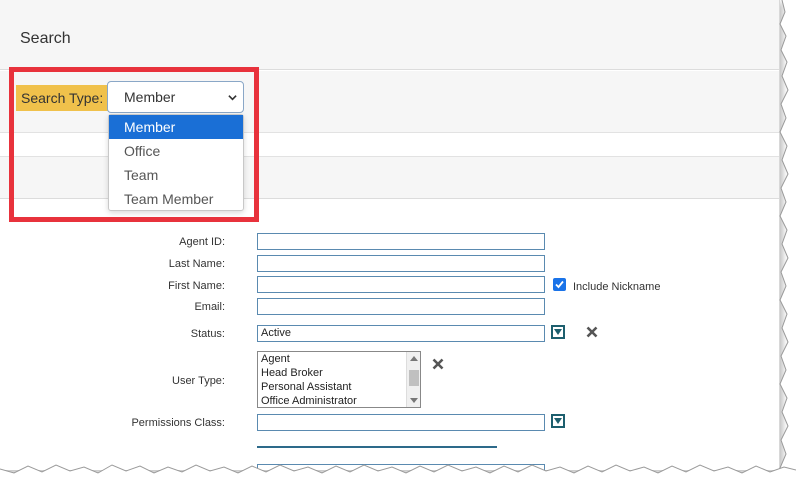 The height and width of the screenshot is (483, 796). I want to click on listbox-scrollbar, so click(413, 379).